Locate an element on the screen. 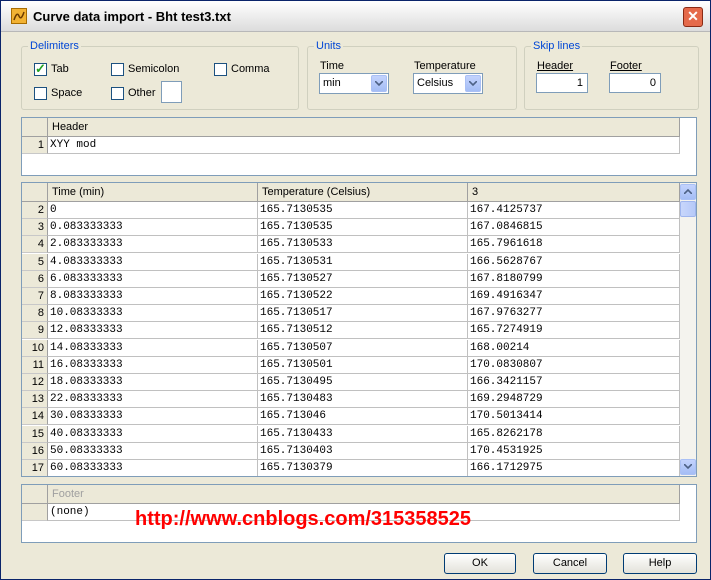  time-cell: 10.08333333 is located at coordinates (153, 314).